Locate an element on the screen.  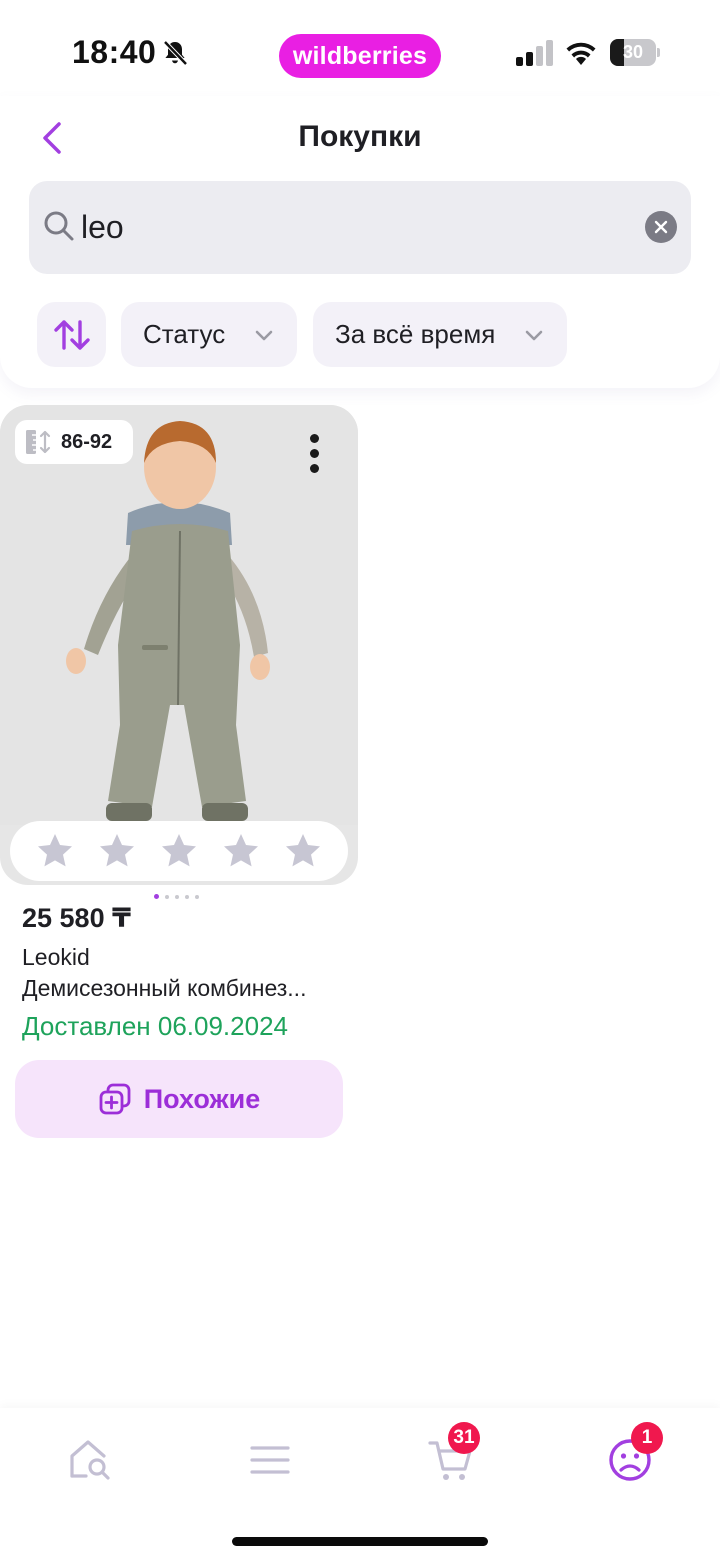
size-icon is located at coordinates (38, 442).